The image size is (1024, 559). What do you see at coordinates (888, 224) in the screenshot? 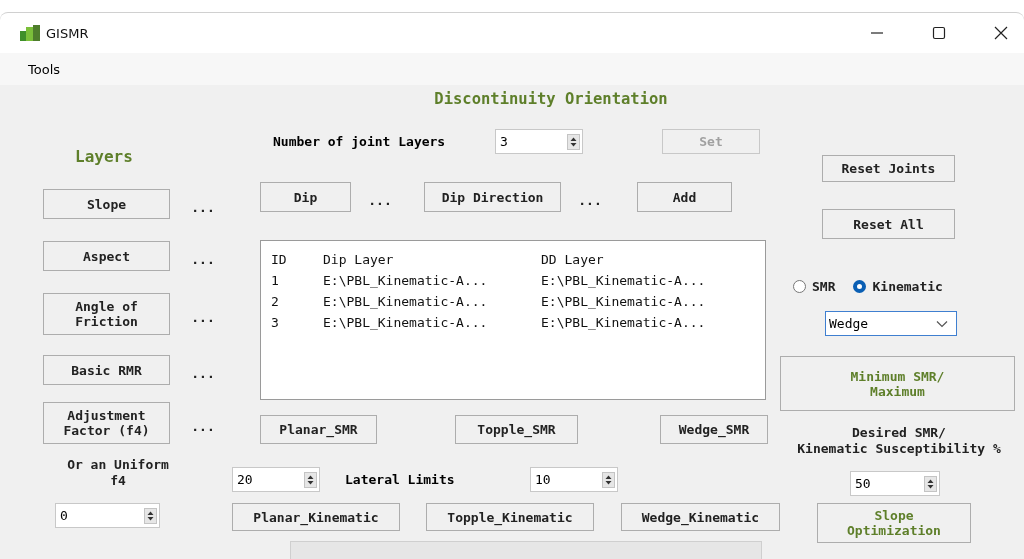
I see `reset-all-button: Reset All` at bounding box center [888, 224].